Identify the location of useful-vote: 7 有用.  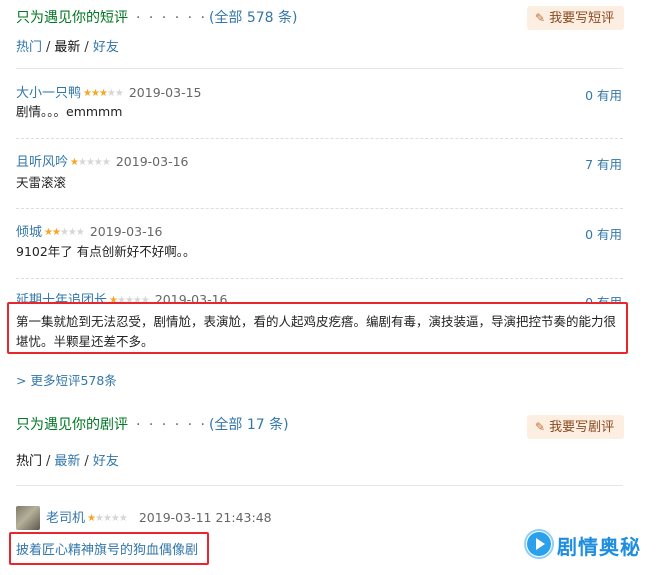
(591, 163).